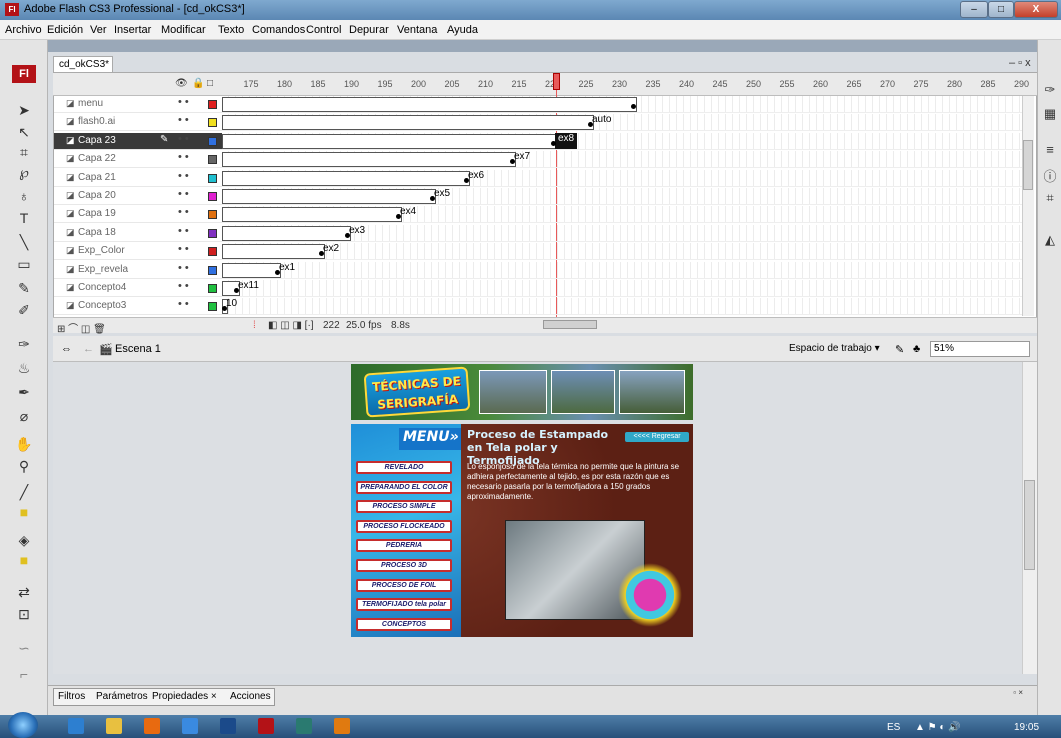 The image size is (1061, 738). What do you see at coordinates (23, 725) in the screenshot?
I see `start-button` at bounding box center [23, 725].